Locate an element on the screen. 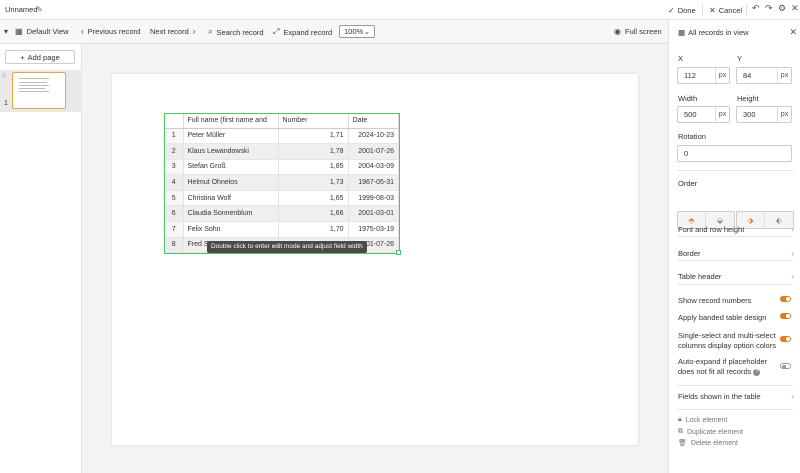  order-label: Order is located at coordinates (688, 183).